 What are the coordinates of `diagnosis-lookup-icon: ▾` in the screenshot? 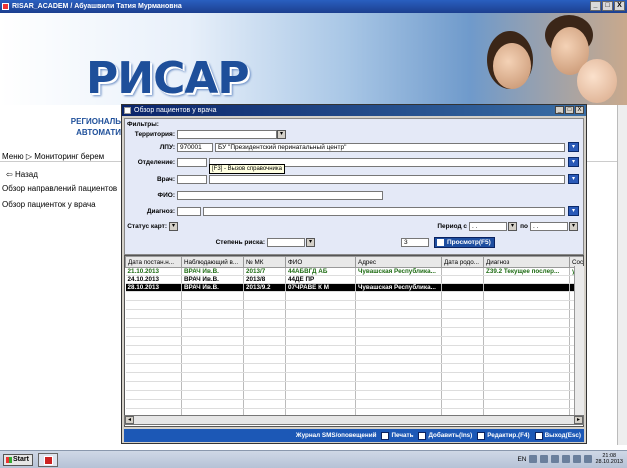 It's located at (573, 211).